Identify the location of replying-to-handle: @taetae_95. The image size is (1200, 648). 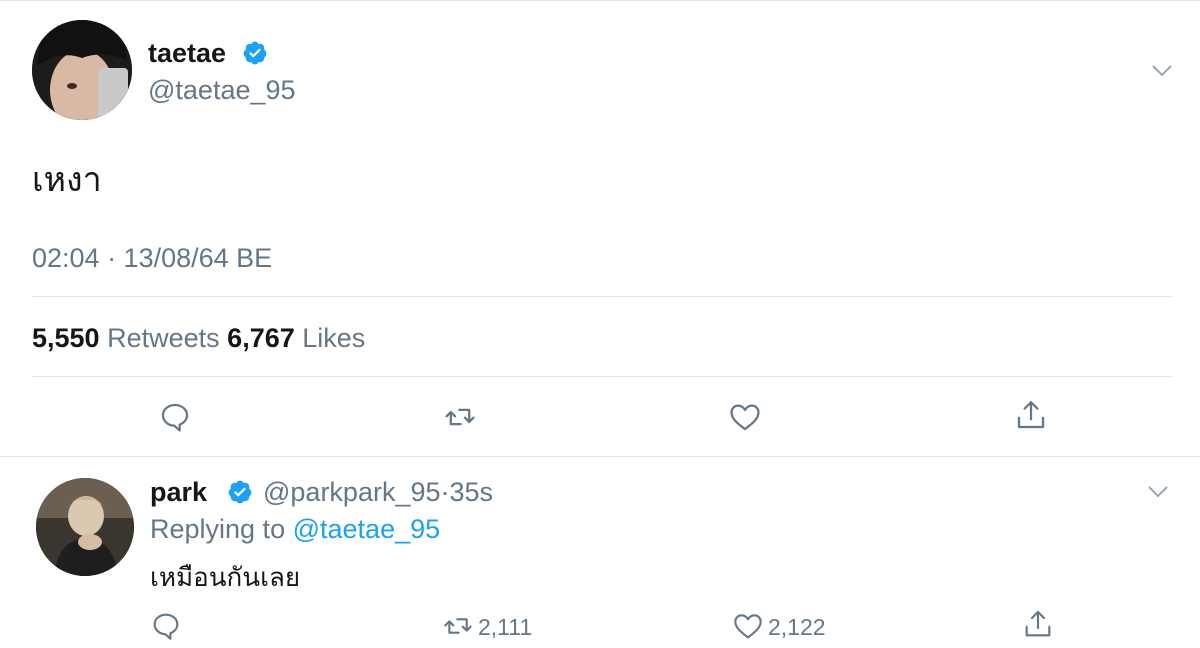
(367, 529).